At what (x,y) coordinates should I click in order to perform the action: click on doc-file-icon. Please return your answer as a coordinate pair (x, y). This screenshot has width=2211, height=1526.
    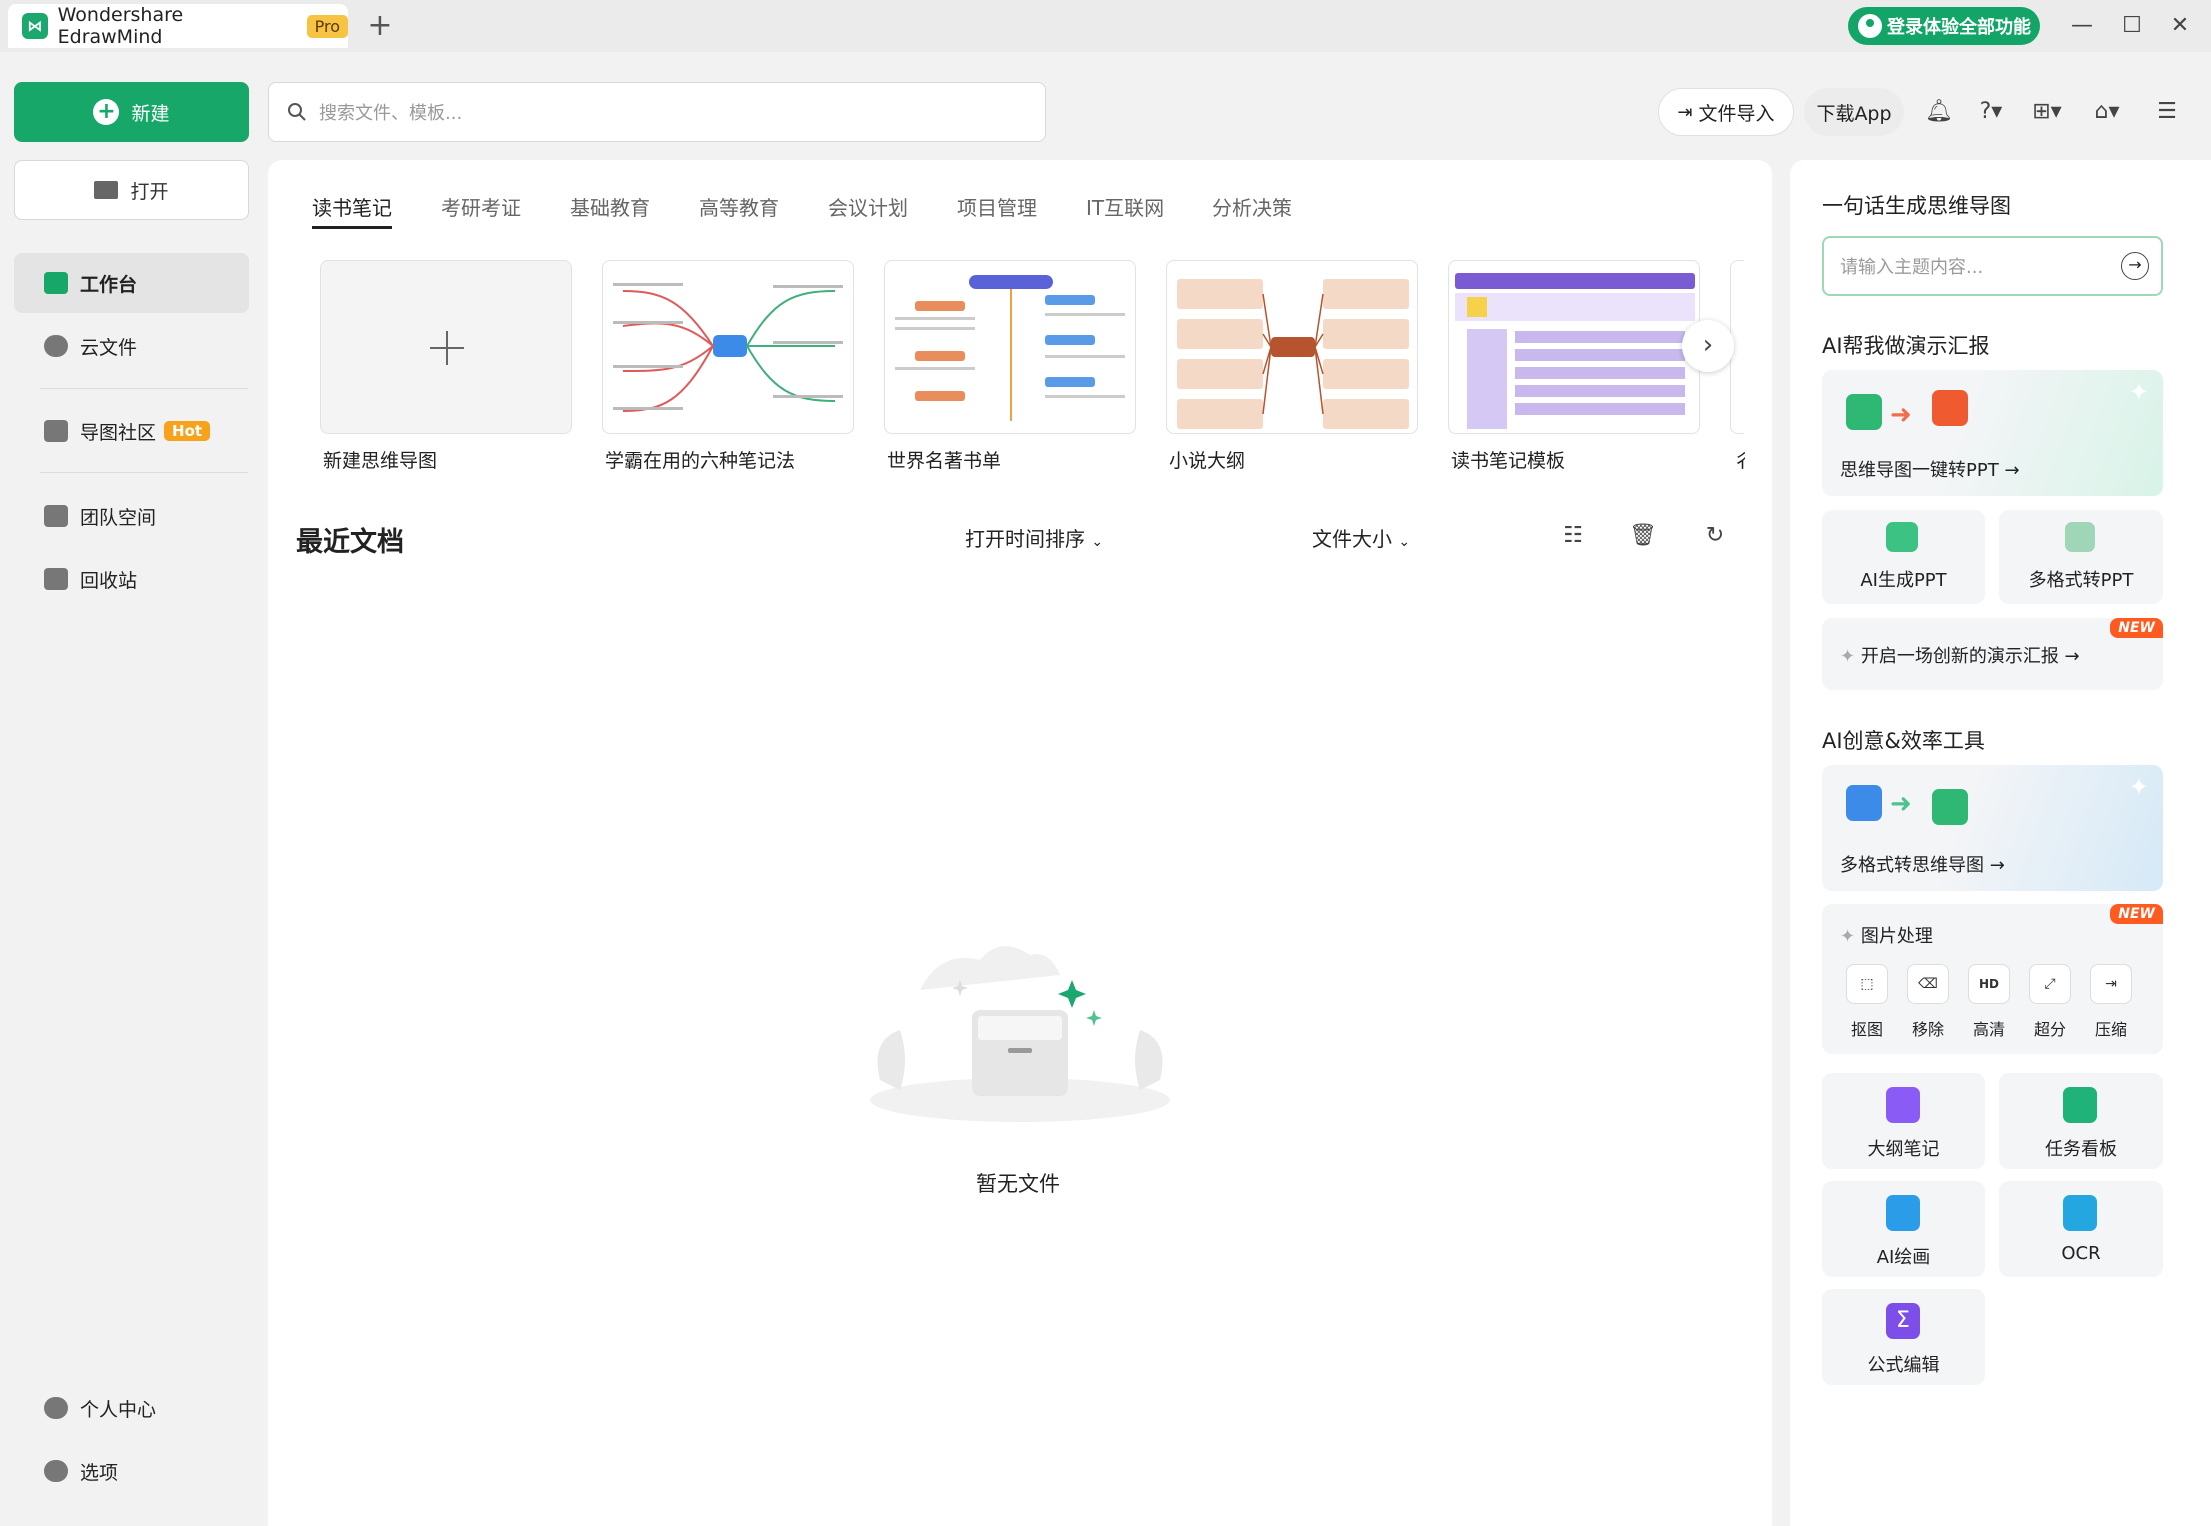
    Looking at the image, I should click on (1864, 803).